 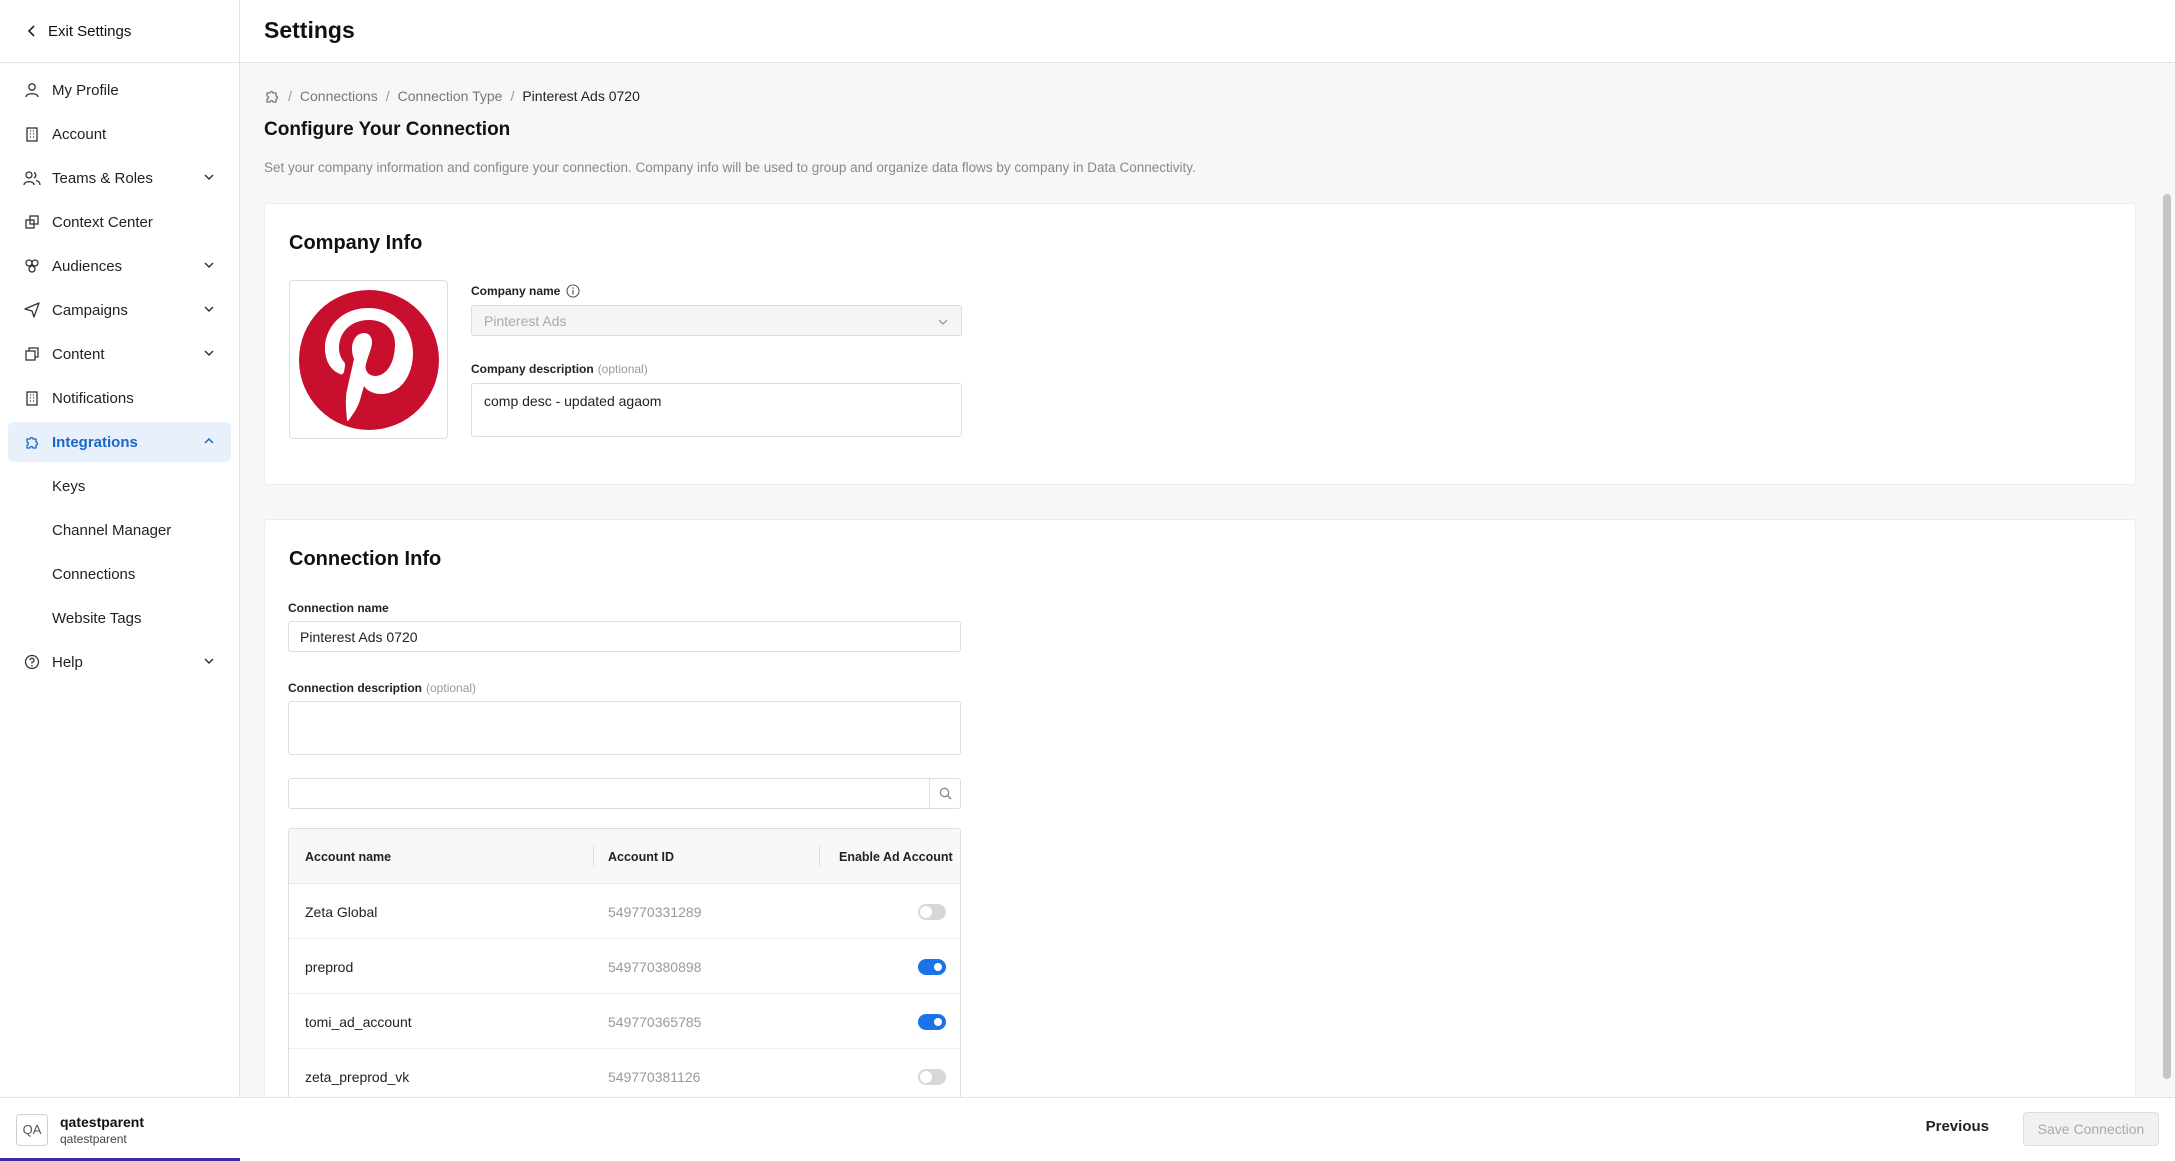 I want to click on page-title: Configure Your Connection, so click(x=387, y=129).